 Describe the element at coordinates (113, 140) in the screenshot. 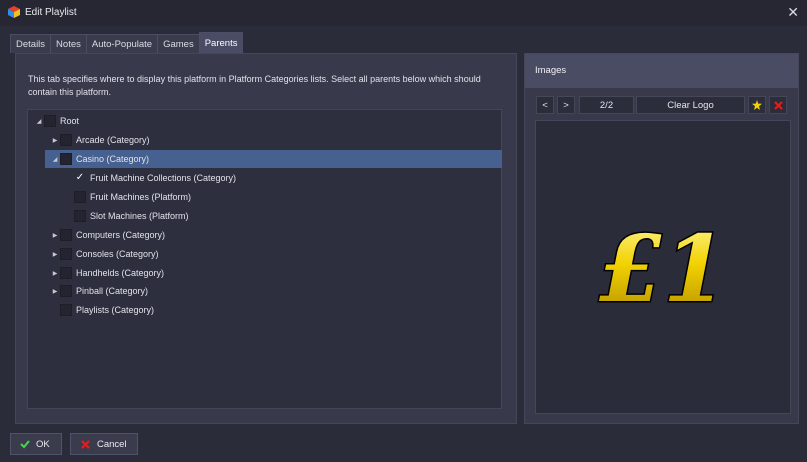

I see `tree-node-label: Arcade (Category)` at that location.